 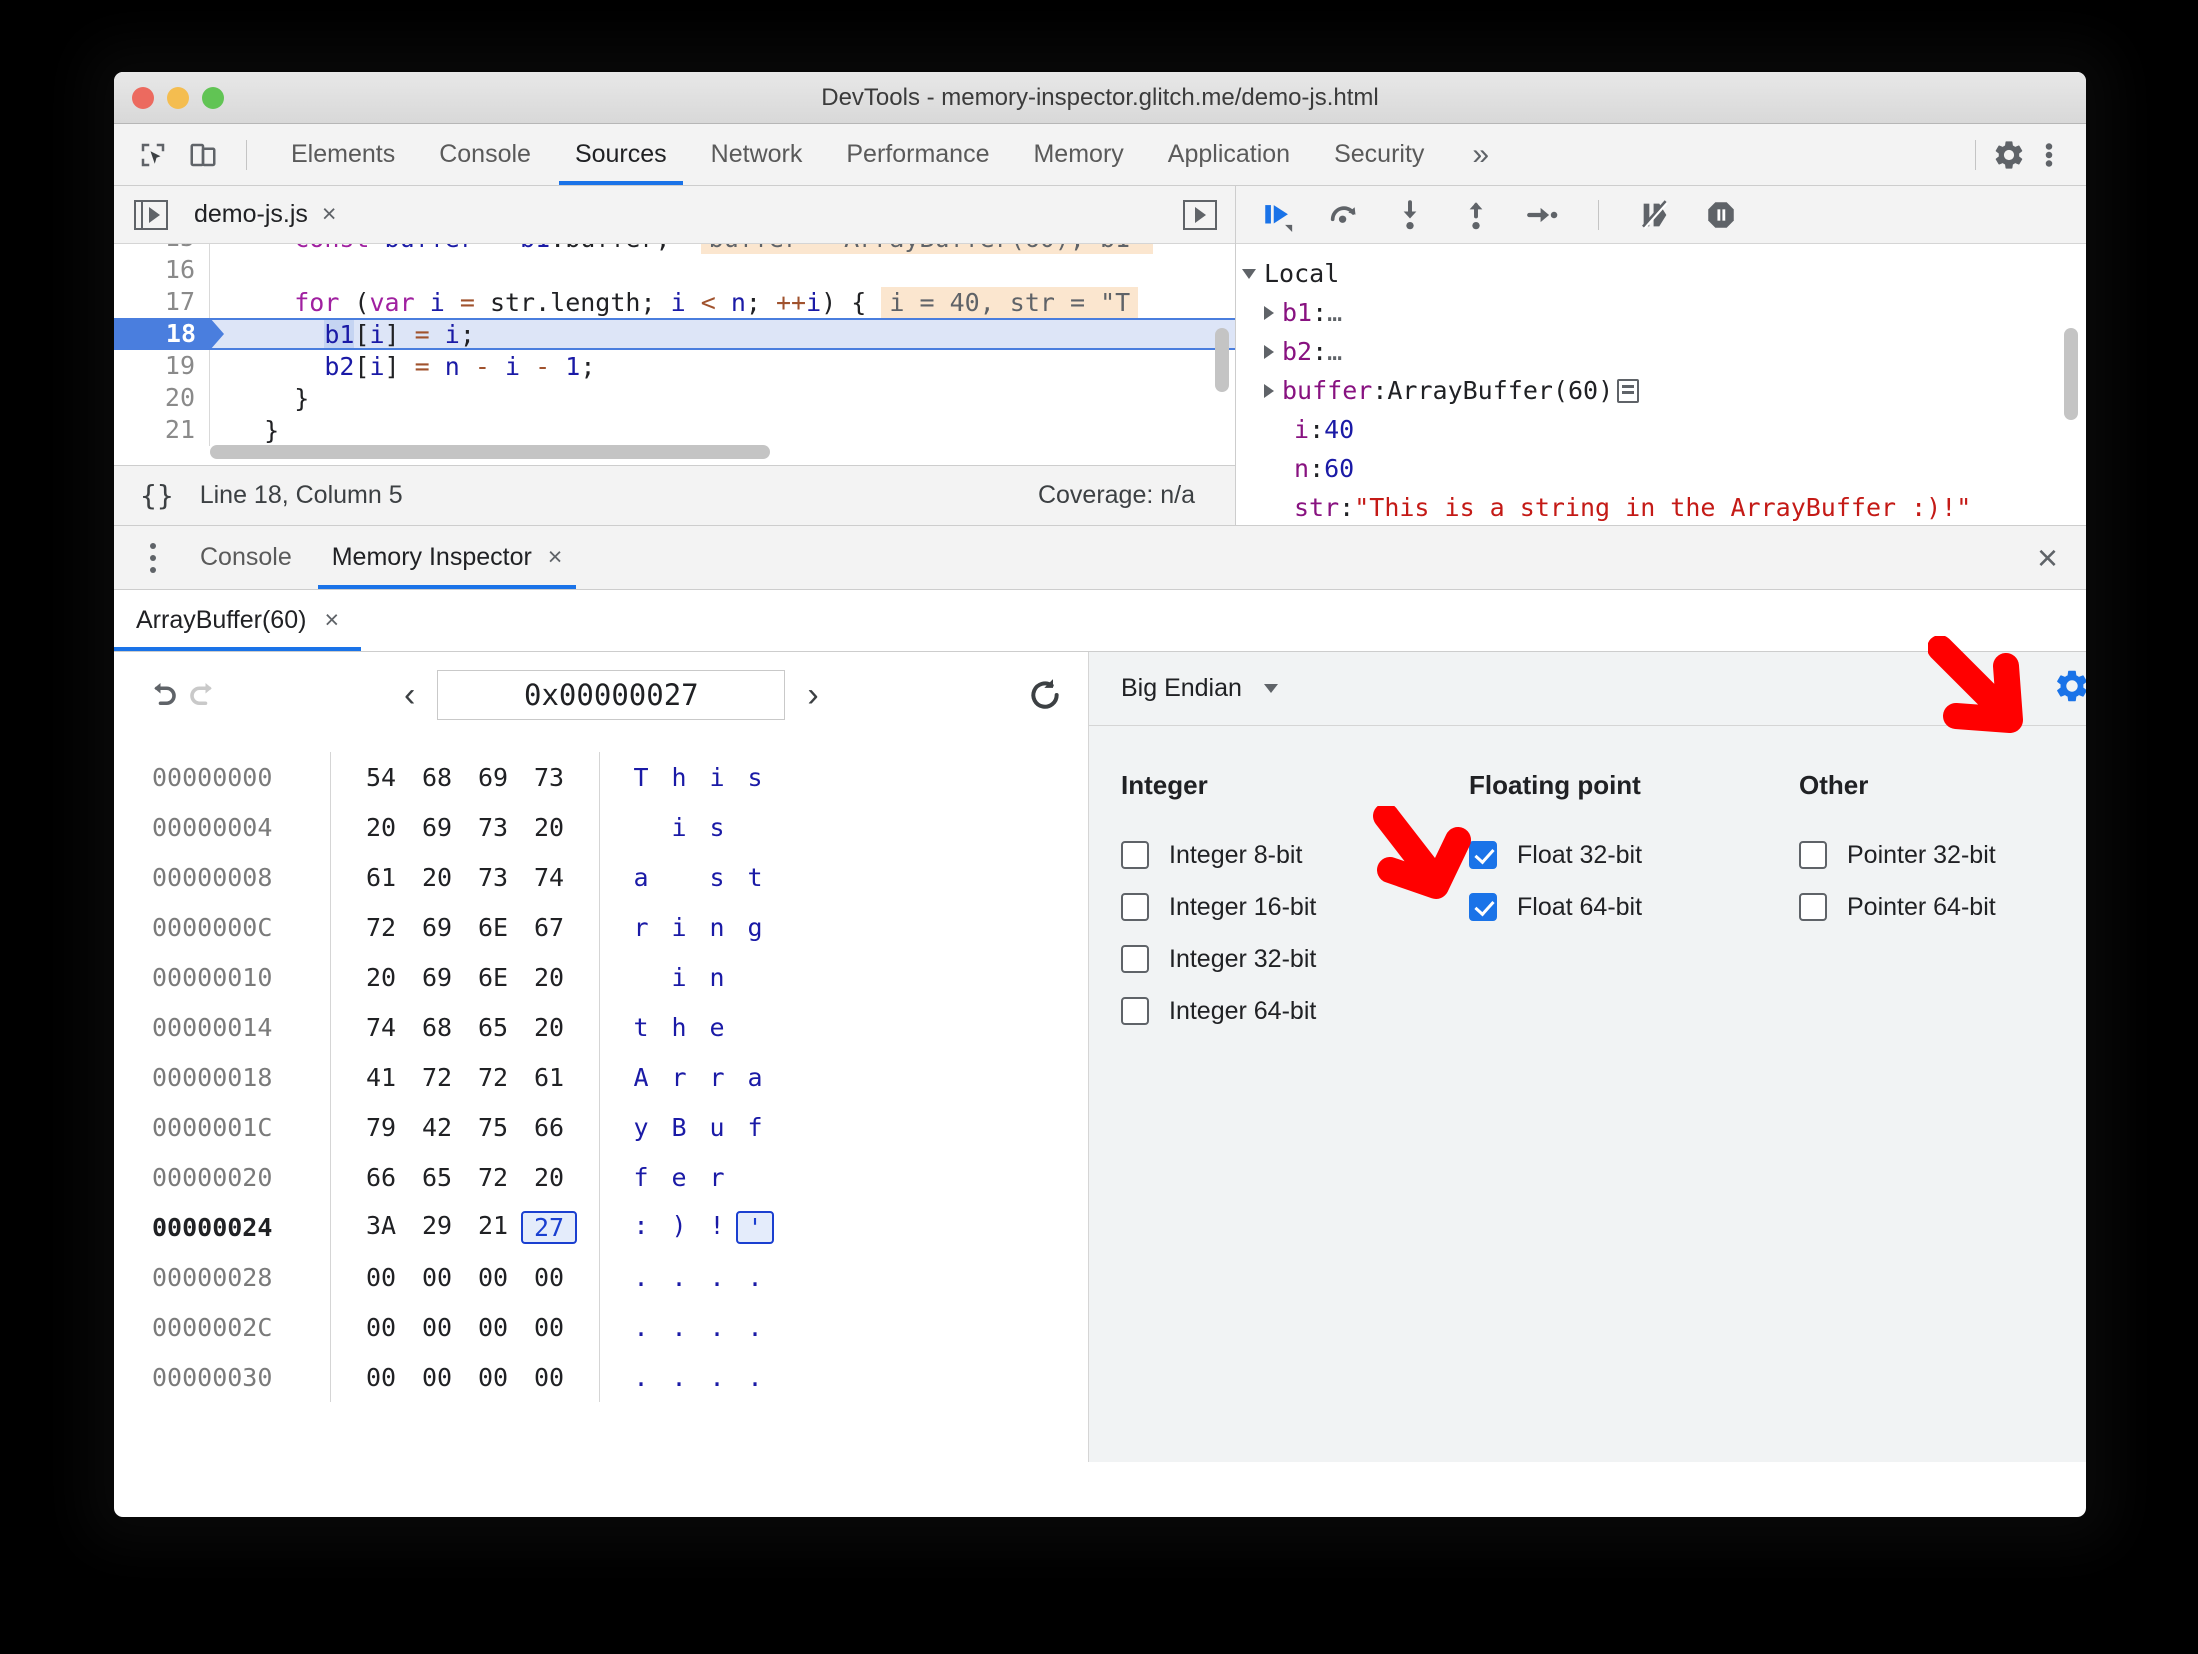 What do you see at coordinates (1942, 907) in the screenshot?
I see `checkbox-row-pointer-64-bit: Pointer 64-bit` at bounding box center [1942, 907].